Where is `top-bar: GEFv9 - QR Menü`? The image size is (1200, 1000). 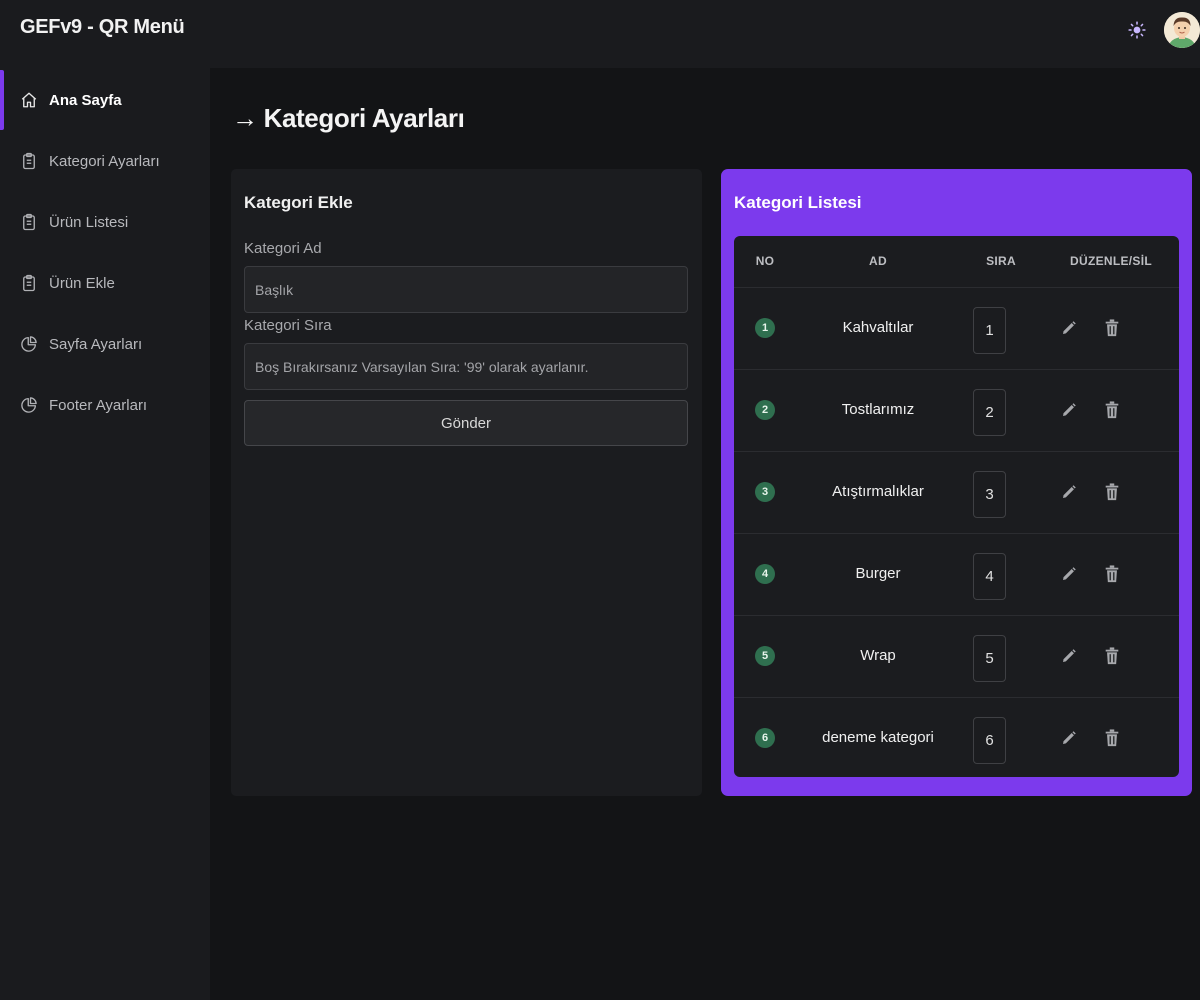 top-bar: GEFv9 - QR Menü is located at coordinates (600, 34).